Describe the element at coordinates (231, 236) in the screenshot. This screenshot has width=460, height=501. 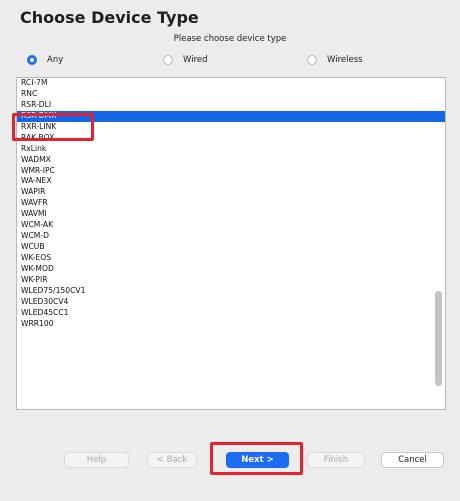
I see `list-item: WCM-D` at that location.